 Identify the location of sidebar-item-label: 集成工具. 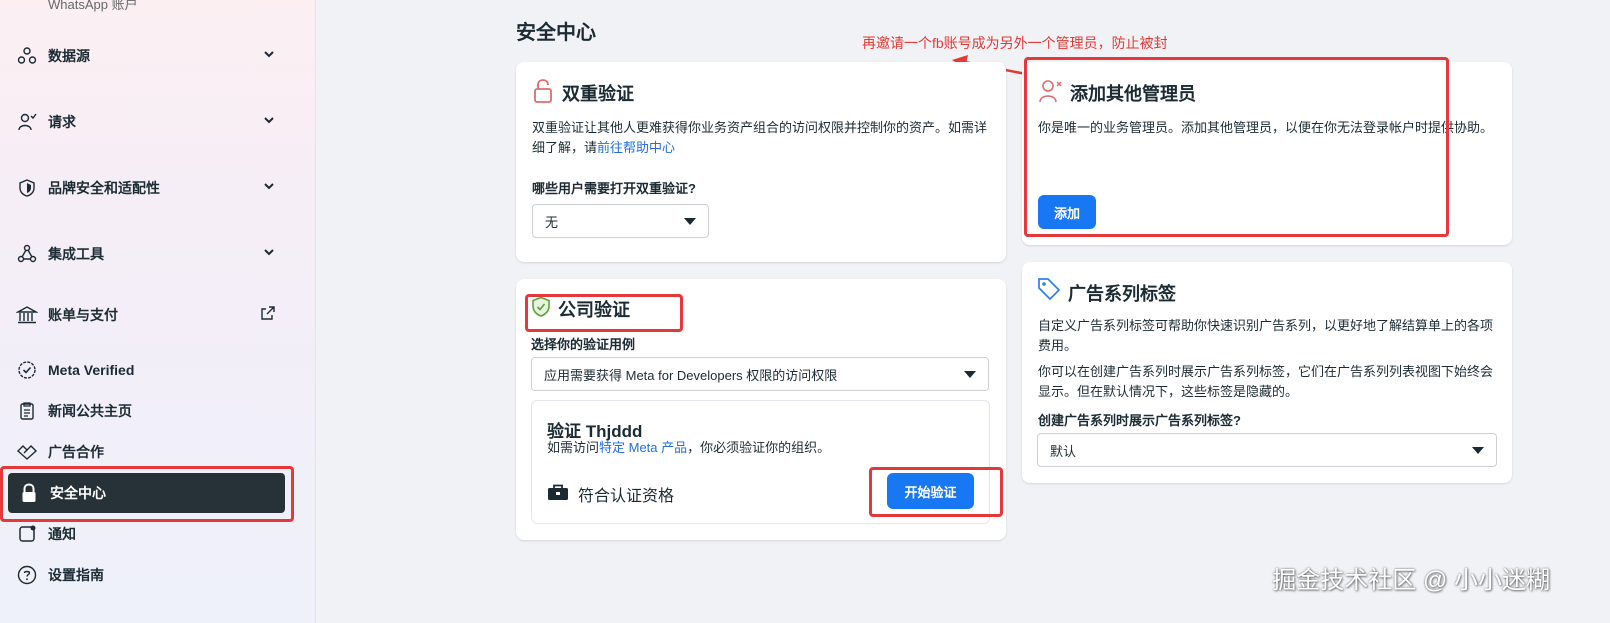
(76, 254).